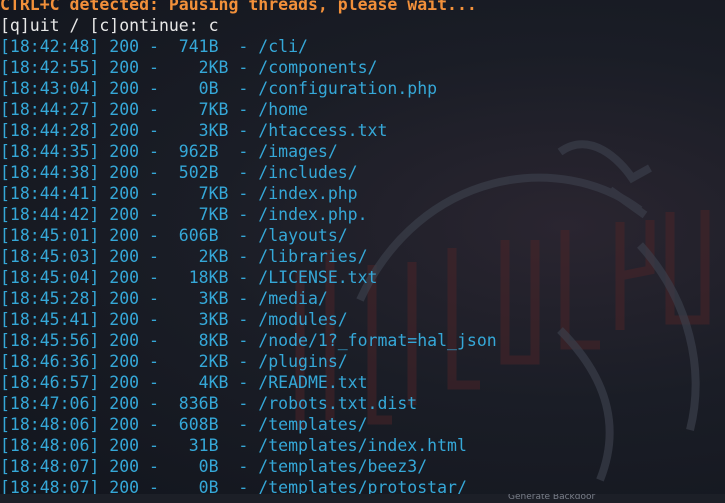  I want to click on result-line: [18:44:38] 200 - 502B - /includes/, so click(179, 172).